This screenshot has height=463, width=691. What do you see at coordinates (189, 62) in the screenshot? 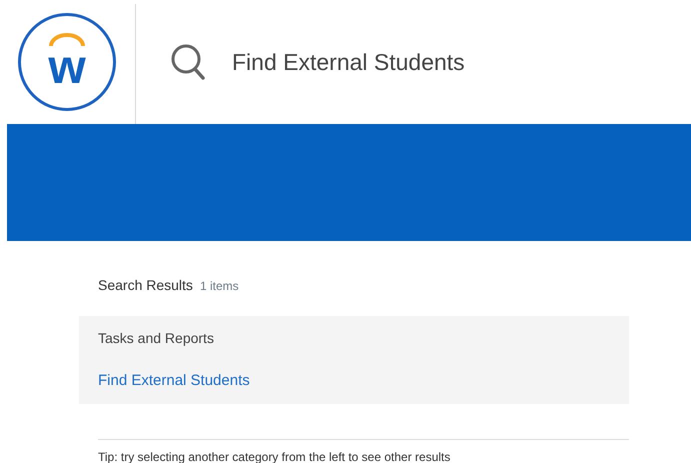
I see `search-icon` at bounding box center [189, 62].